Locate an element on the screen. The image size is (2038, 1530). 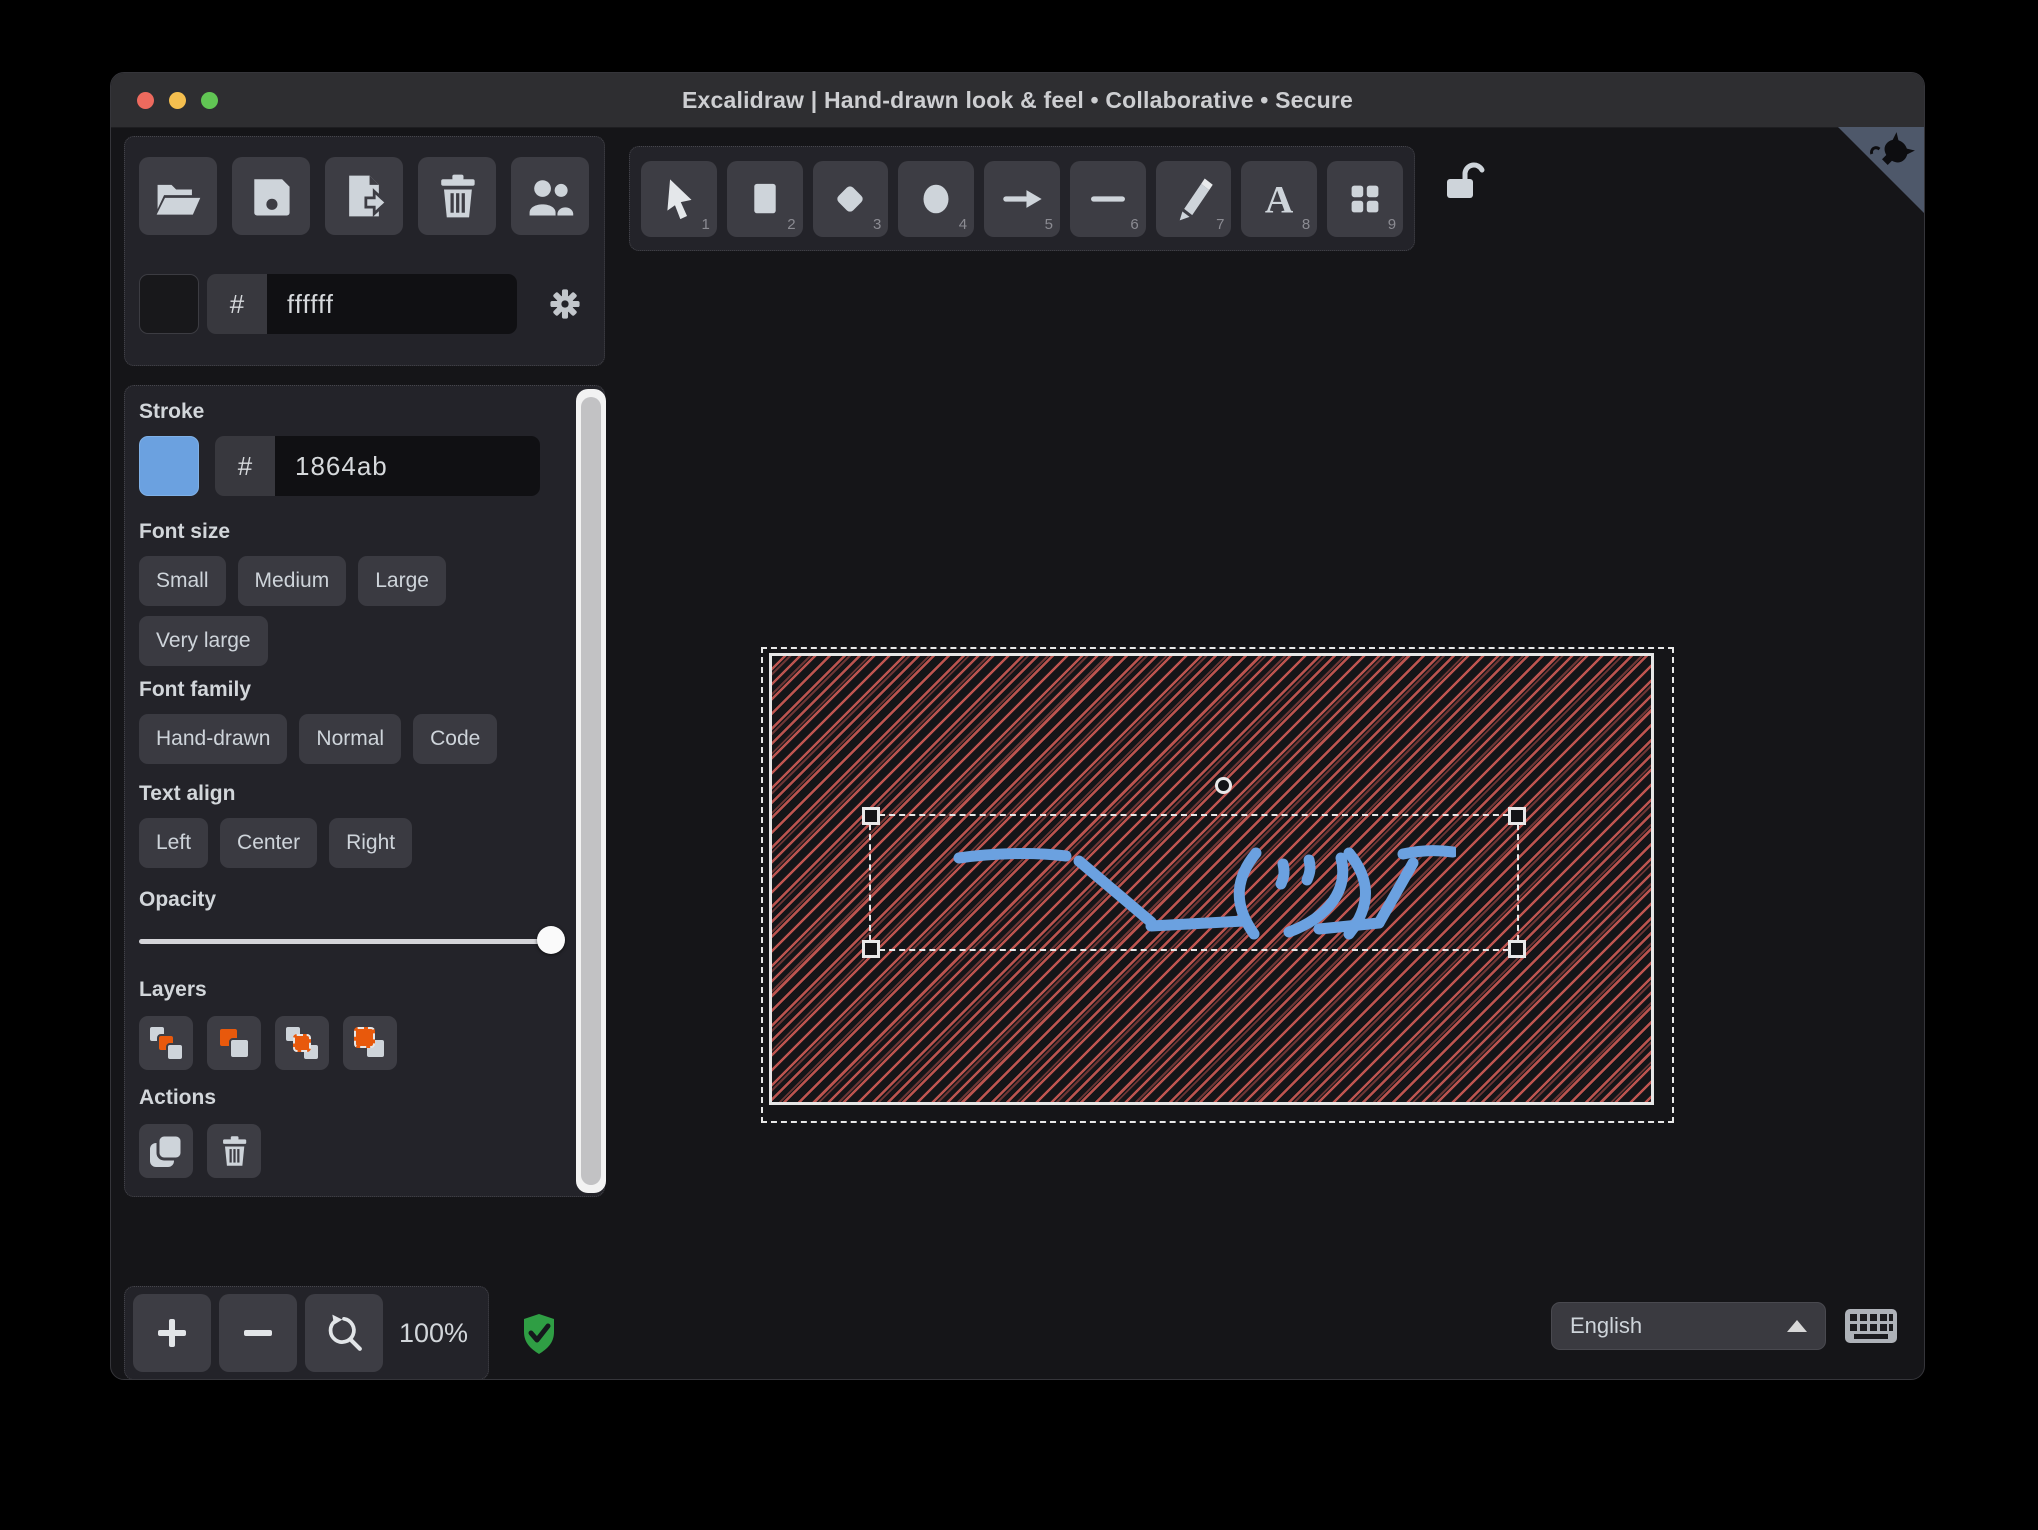
stroke-color-input is located at coordinates (407, 466).